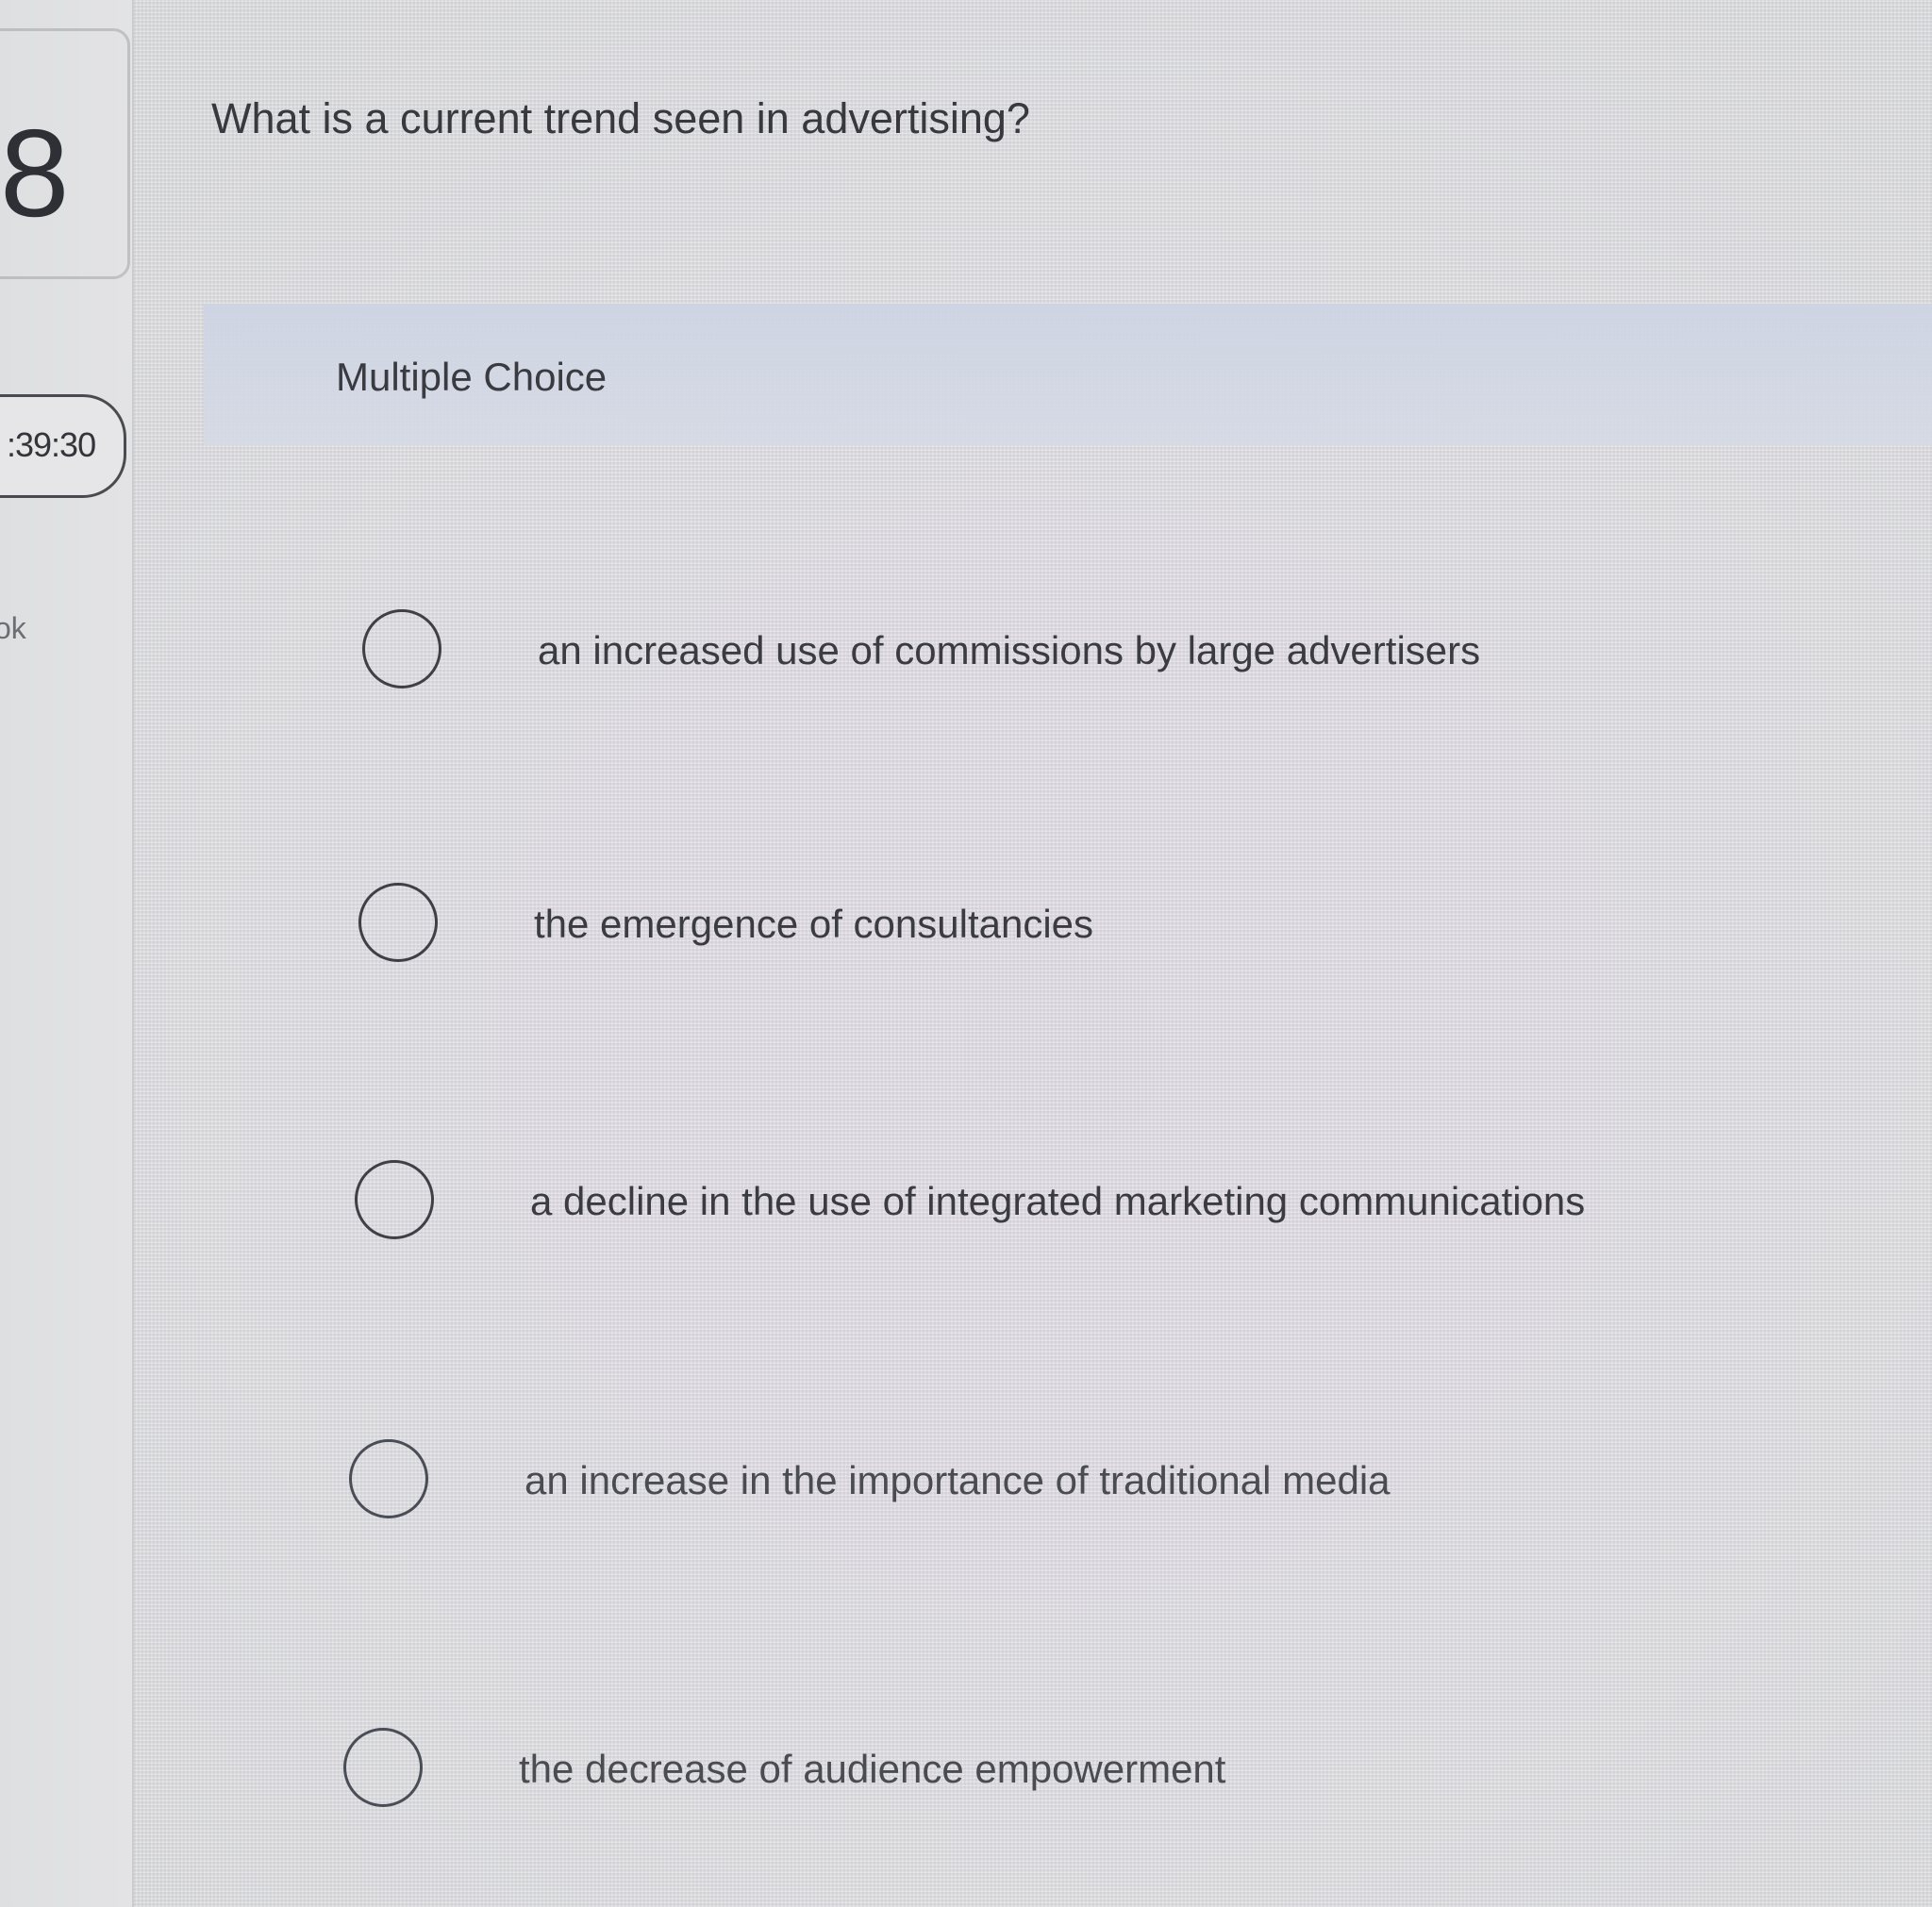 Image resolution: width=1932 pixels, height=1907 pixels. What do you see at coordinates (872, 1769) in the screenshot?
I see `answer-option-label: the decrease of audience empowerment` at bounding box center [872, 1769].